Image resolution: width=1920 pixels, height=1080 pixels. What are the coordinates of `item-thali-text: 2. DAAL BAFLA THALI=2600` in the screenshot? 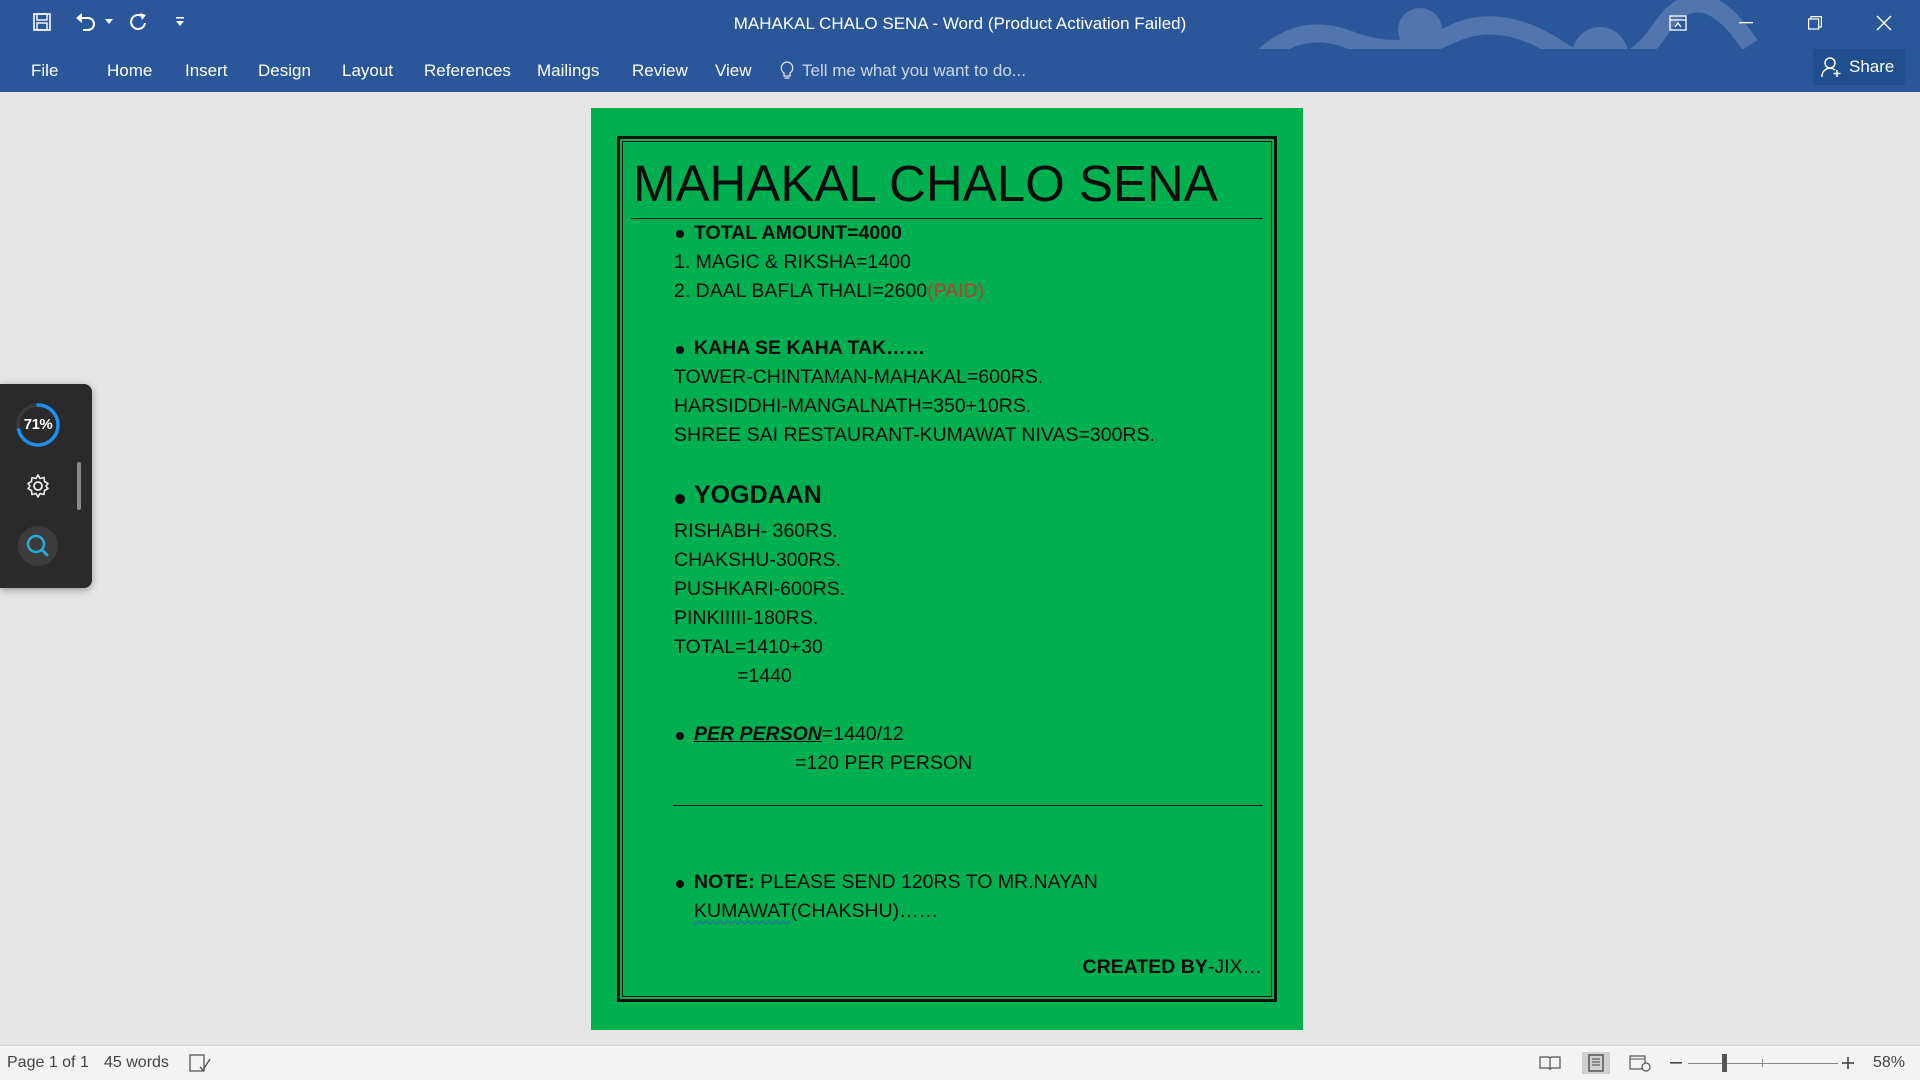 It's located at (801, 291).